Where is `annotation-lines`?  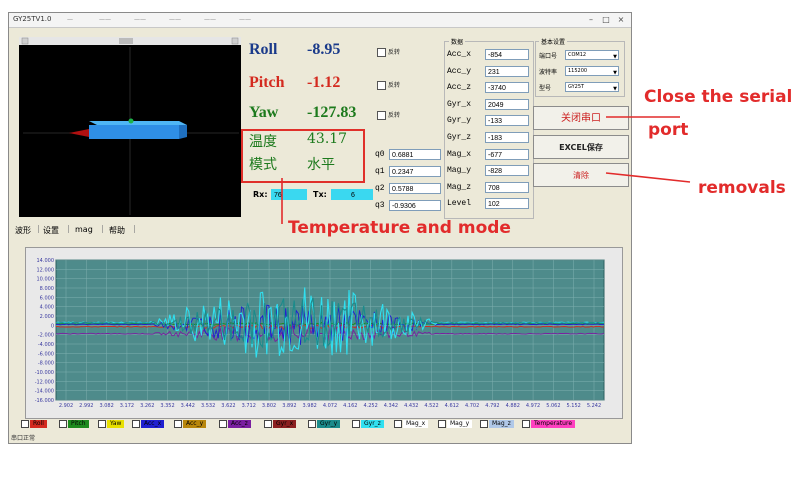
annotation-lines is located at coordinates (486, 170).